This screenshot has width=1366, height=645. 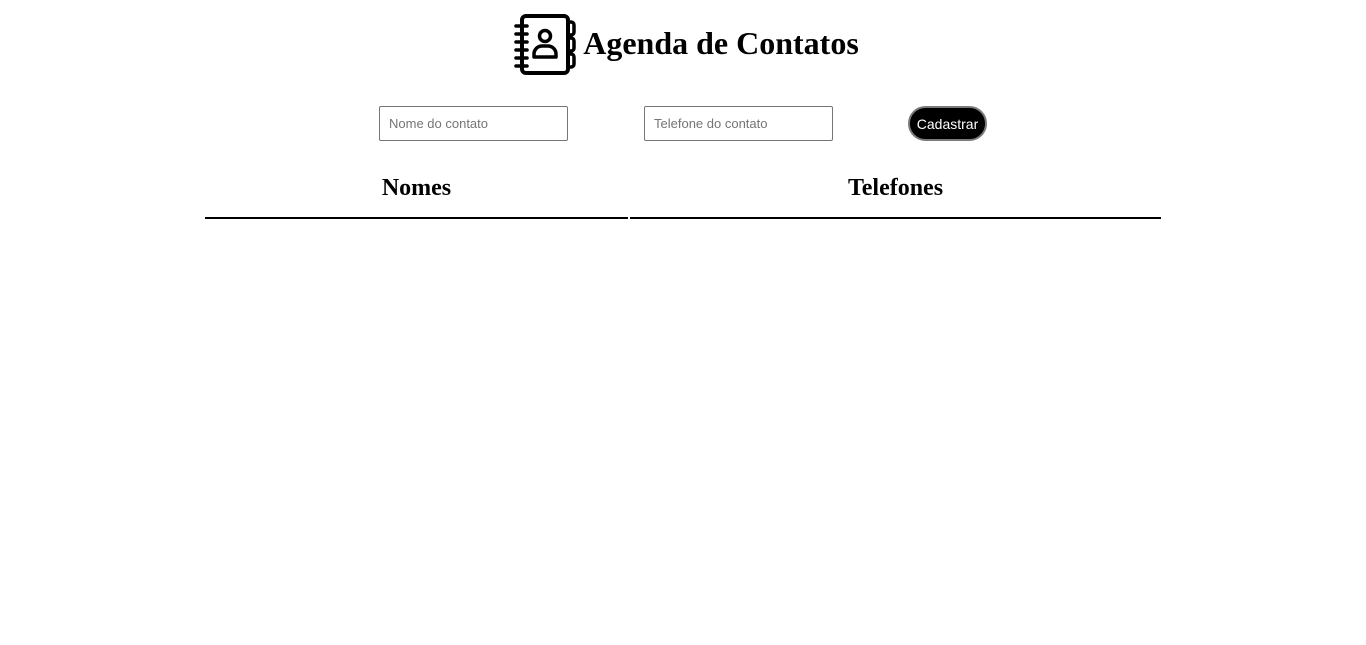 What do you see at coordinates (738, 123) in the screenshot?
I see `contact-phone-input` at bounding box center [738, 123].